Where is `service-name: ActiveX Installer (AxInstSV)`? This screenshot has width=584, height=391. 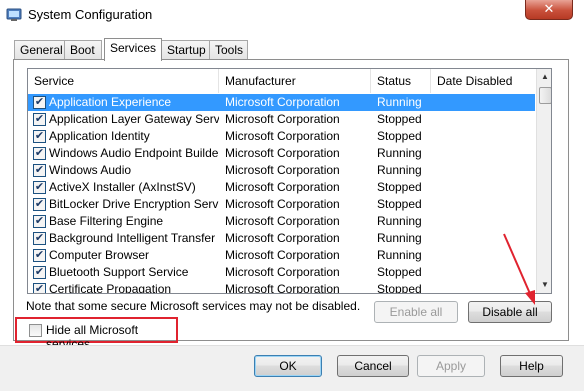 service-name: ActiveX Installer (AxInstSV) is located at coordinates (122, 187).